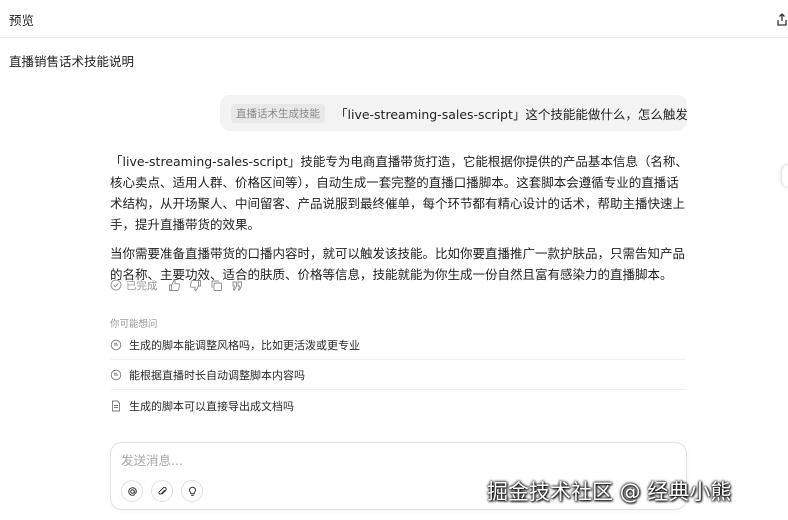 This screenshot has height=520, width=788. What do you see at coordinates (211, 406) in the screenshot?
I see `suggestion-text: 生成的脚本可以直接导出成文档吗` at bounding box center [211, 406].